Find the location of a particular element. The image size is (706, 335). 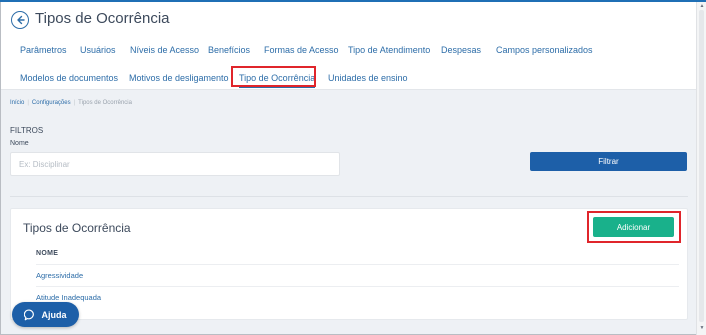

help-button: Ajuda is located at coordinates (45, 314).